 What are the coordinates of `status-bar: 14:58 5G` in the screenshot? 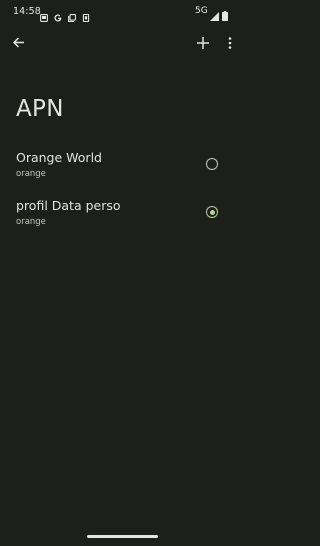 It's located at (122, 12).